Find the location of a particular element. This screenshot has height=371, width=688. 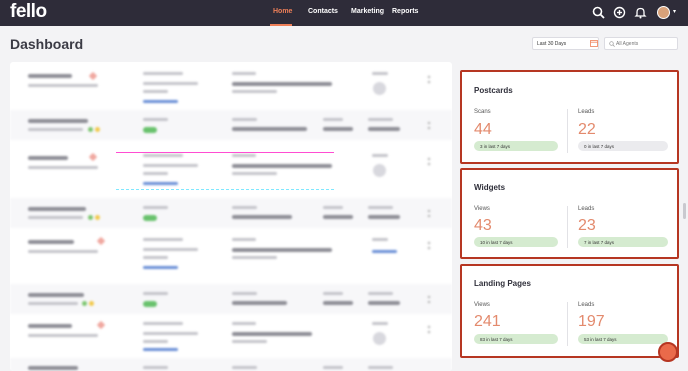

card-title: Landing Pages is located at coordinates (502, 283).